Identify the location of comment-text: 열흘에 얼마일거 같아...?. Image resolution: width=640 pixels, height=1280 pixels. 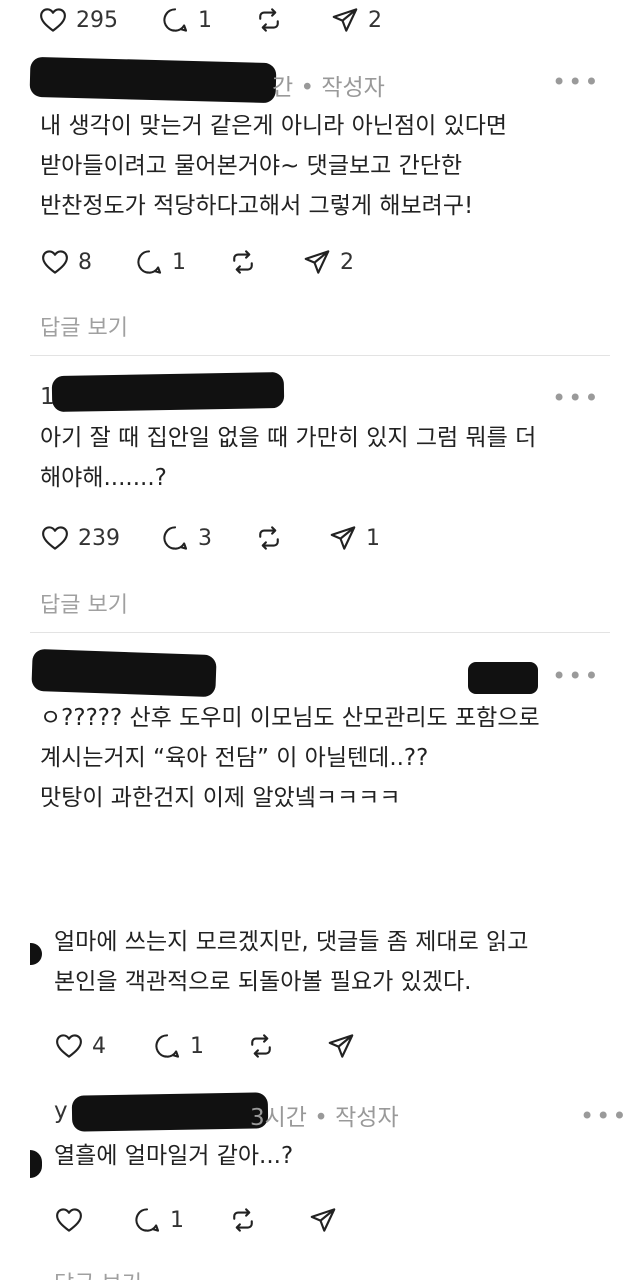
(173, 1156).